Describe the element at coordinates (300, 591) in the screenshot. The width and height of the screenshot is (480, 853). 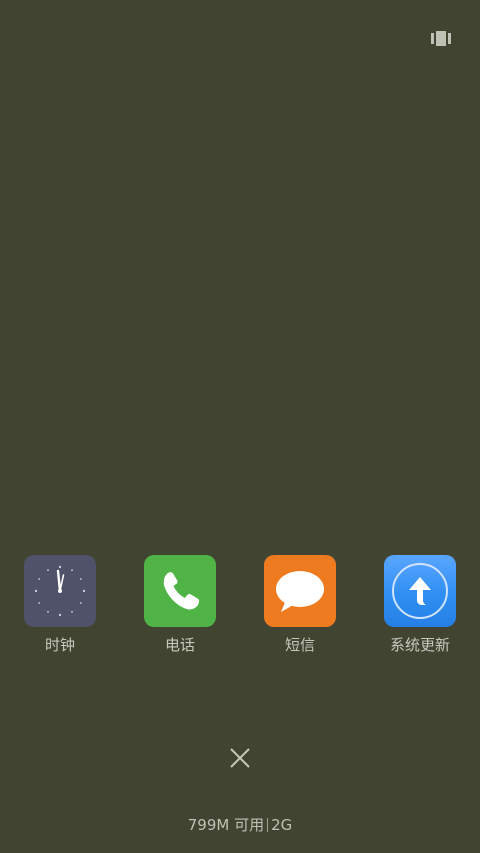
I see `message-icon` at that location.